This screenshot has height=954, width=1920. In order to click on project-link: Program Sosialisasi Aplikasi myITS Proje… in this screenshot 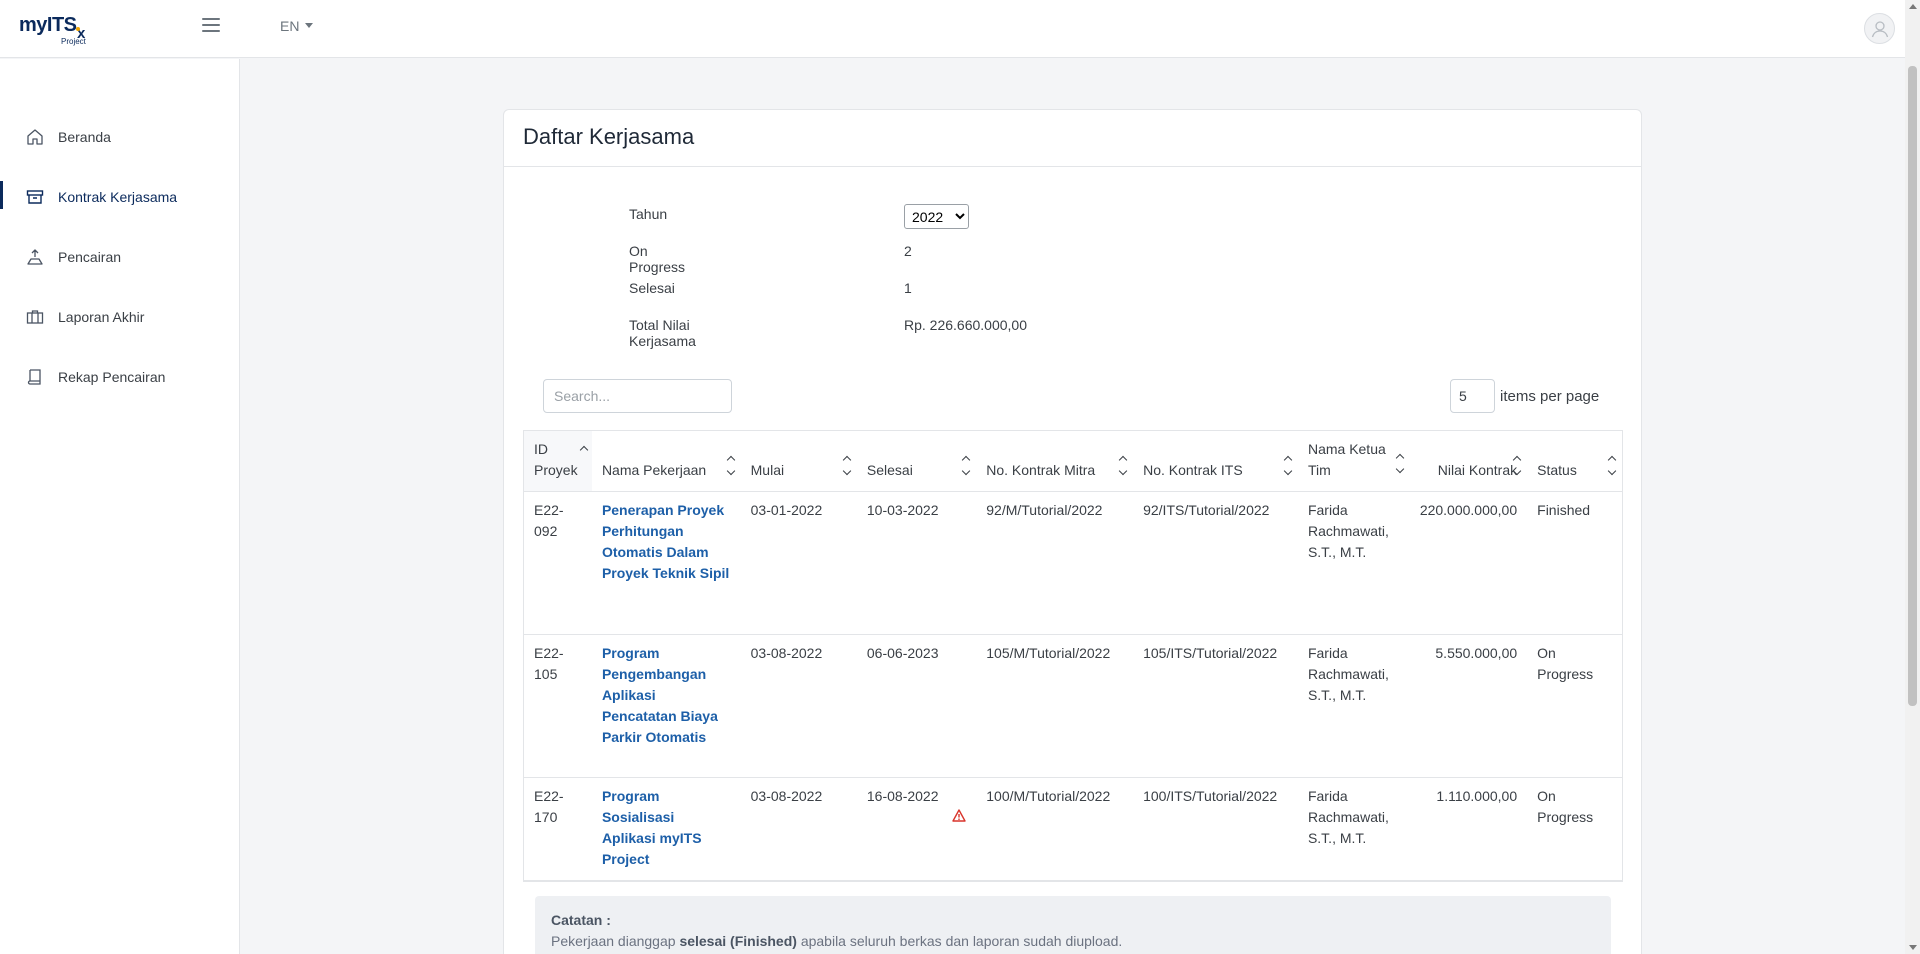, I will do `click(652, 827)`.